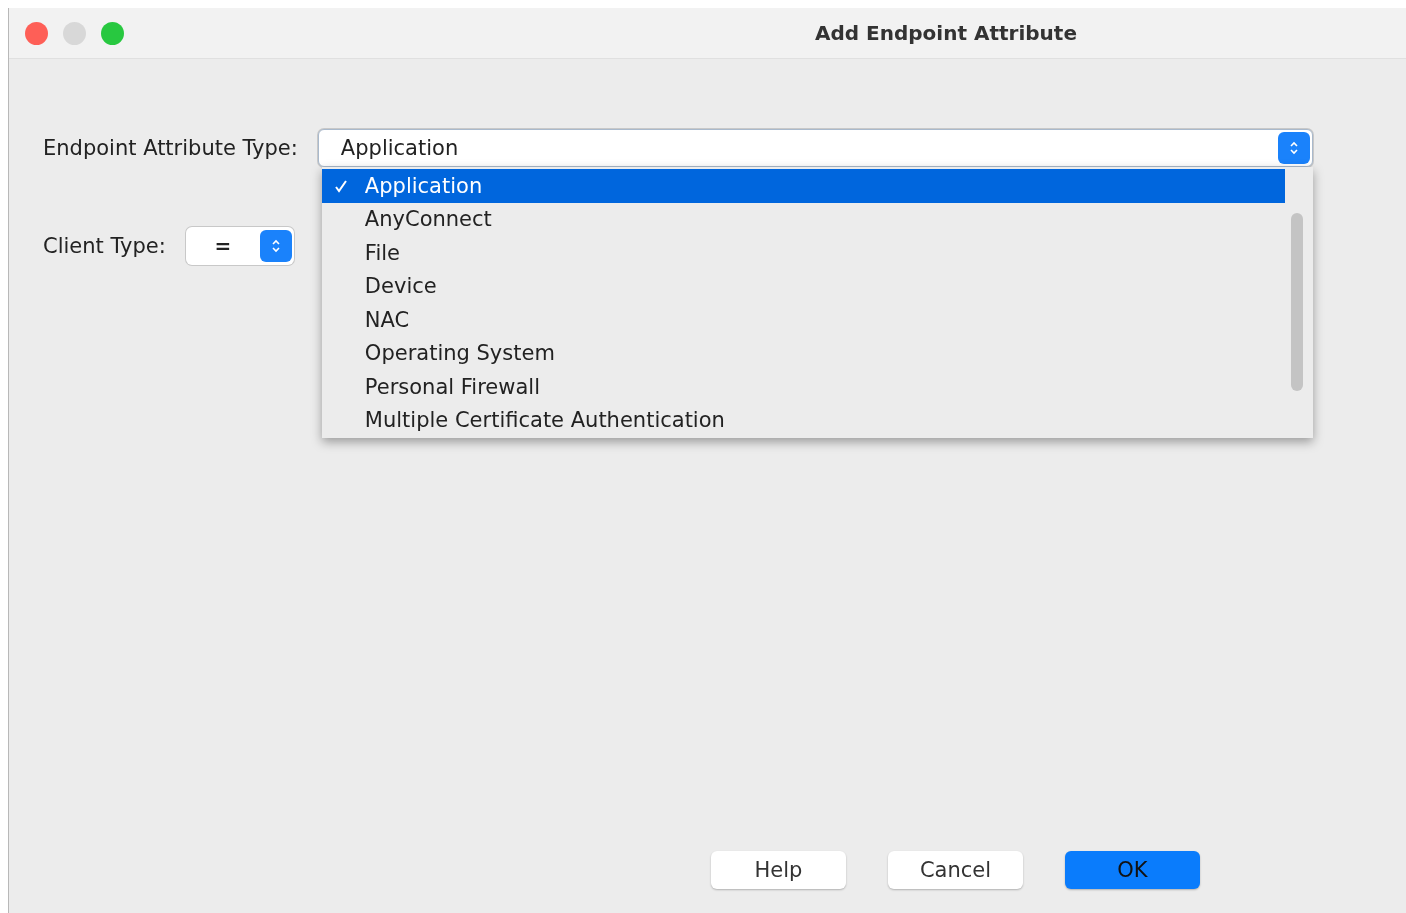 Image resolution: width=1406 pixels, height=913 pixels. Describe the element at coordinates (239, 246) in the screenshot. I see `operator-select: =` at that location.